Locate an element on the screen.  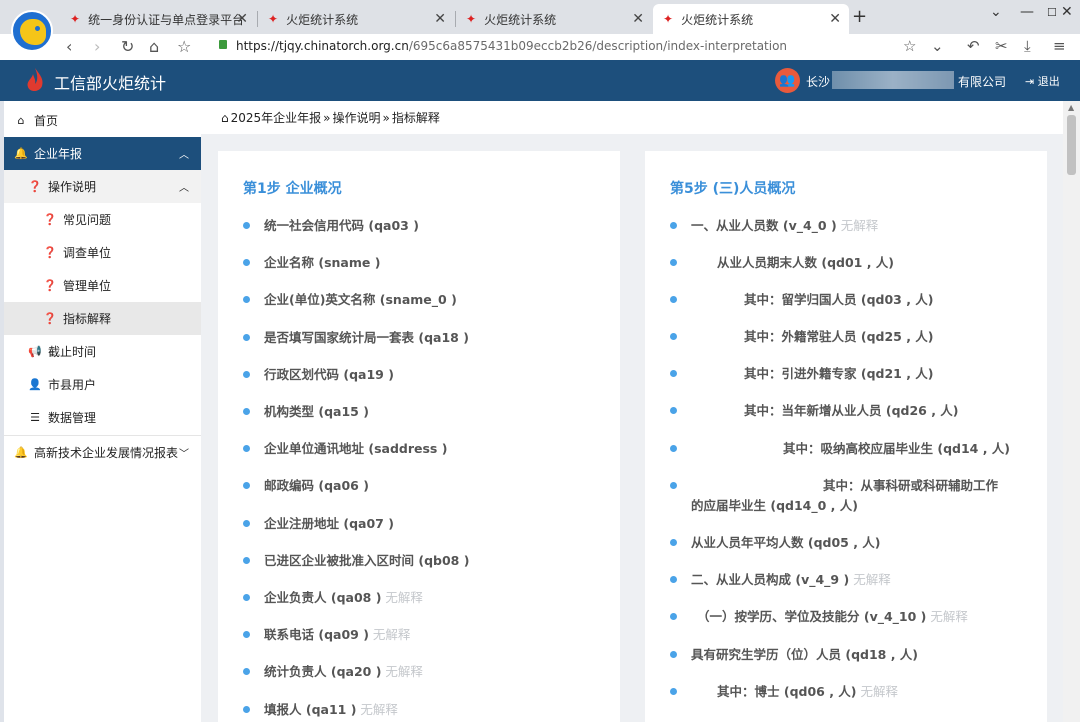
fox-eye is located at coordinates (37, 28).